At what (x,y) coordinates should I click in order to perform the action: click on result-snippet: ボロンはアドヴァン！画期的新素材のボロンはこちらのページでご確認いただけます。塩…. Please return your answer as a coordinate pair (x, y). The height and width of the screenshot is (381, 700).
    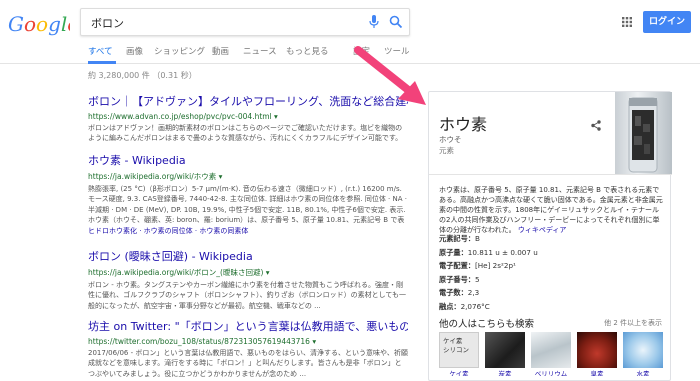
    Looking at the image, I should click on (245, 133).